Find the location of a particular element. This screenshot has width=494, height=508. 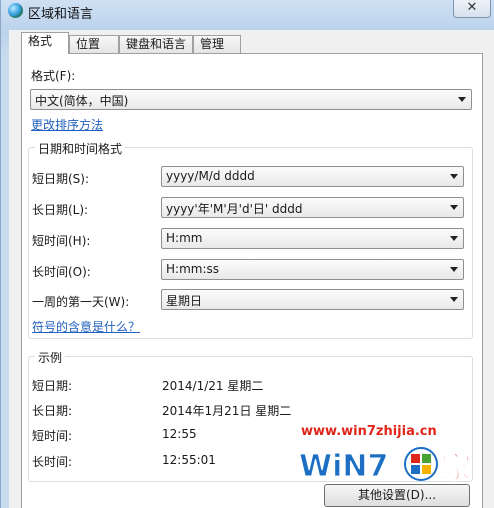

long-date-label: 长日期(L): is located at coordinates (60, 210).